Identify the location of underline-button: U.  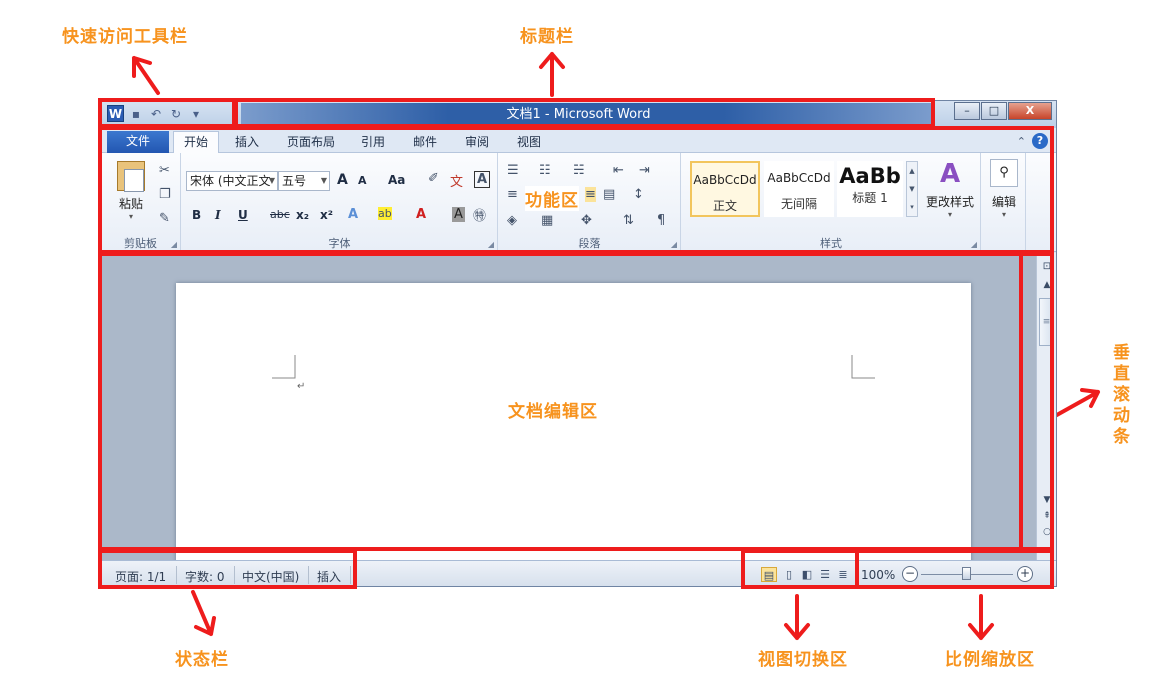
(243, 215).